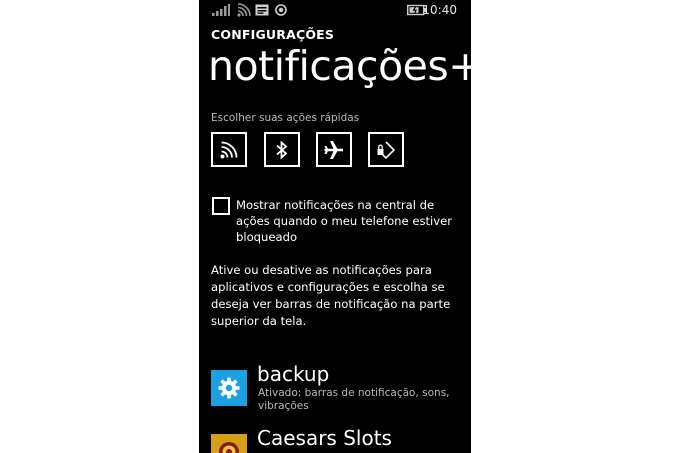 Image resolution: width=695 pixels, height=453 pixels. I want to click on app-name: Caesars Slots, so click(324, 438).